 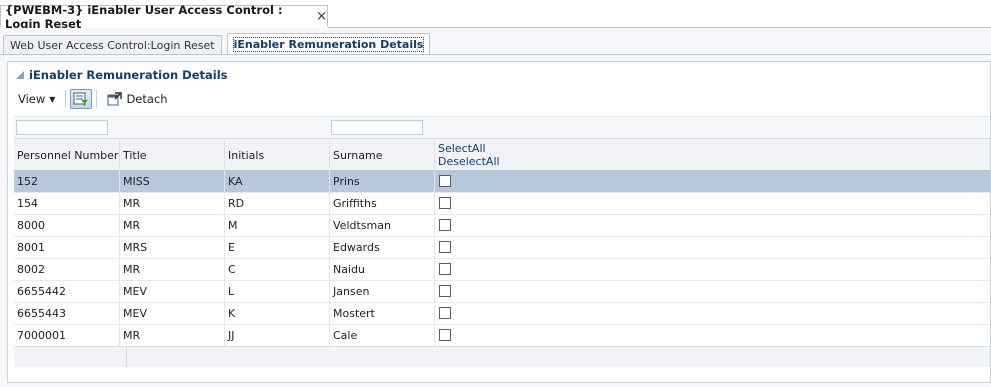 What do you see at coordinates (502, 356) in the screenshot?
I see `table-footer` at bounding box center [502, 356].